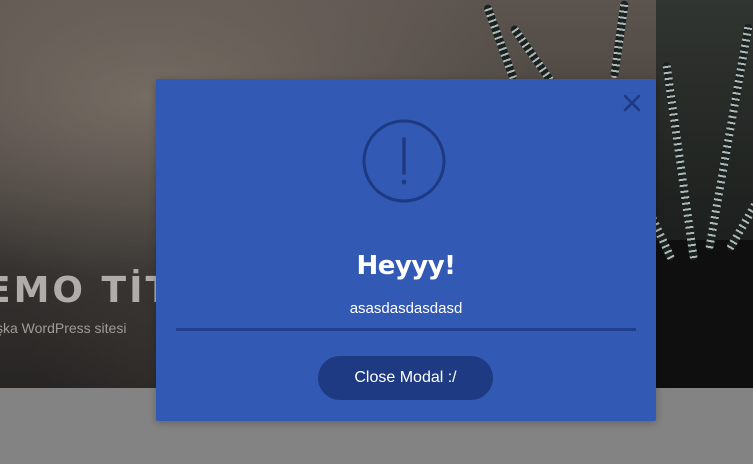 The width and height of the screenshot is (753, 464). What do you see at coordinates (406, 329) in the screenshot?
I see `modal-divider` at bounding box center [406, 329].